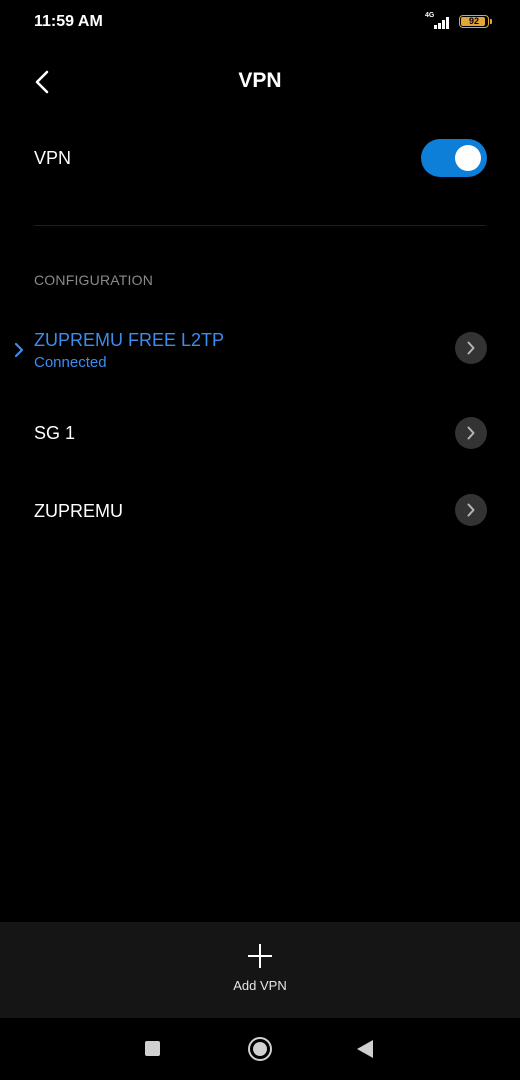 The width and height of the screenshot is (520, 1080). What do you see at coordinates (152, 1048) in the screenshot?
I see `recents-square-icon` at bounding box center [152, 1048].